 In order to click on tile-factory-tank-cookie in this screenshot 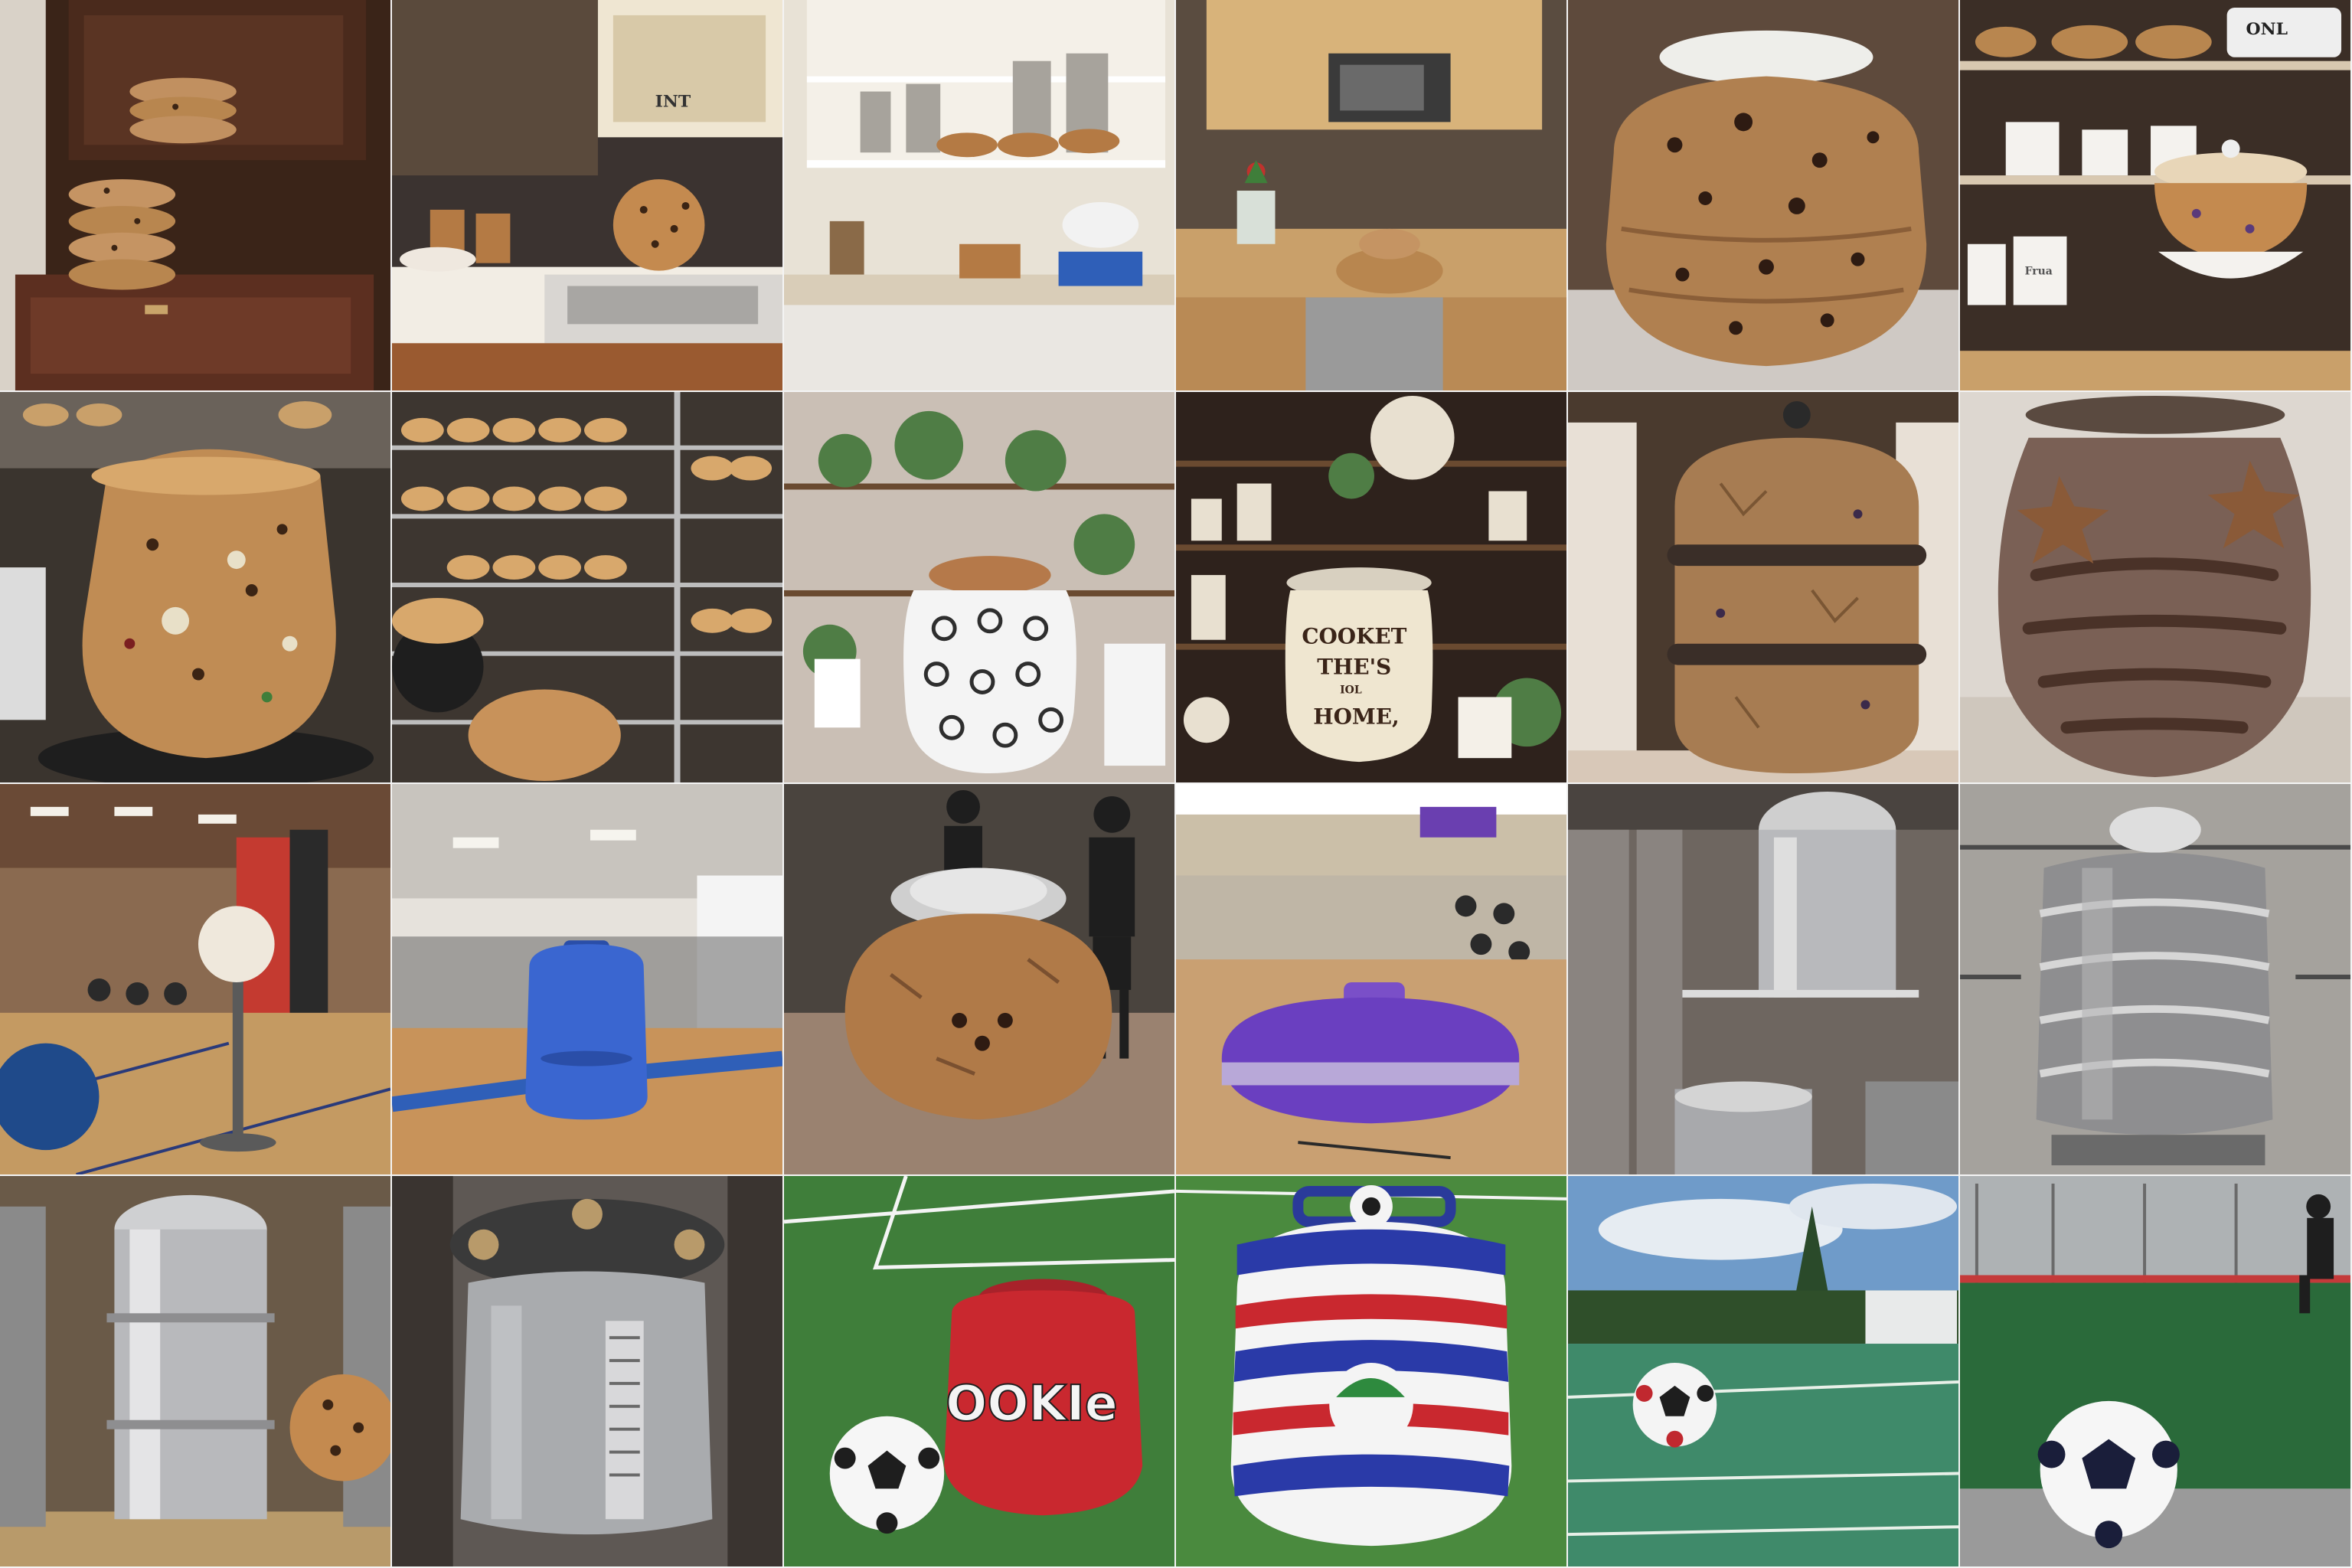, I will do `click(196, 1372)`.